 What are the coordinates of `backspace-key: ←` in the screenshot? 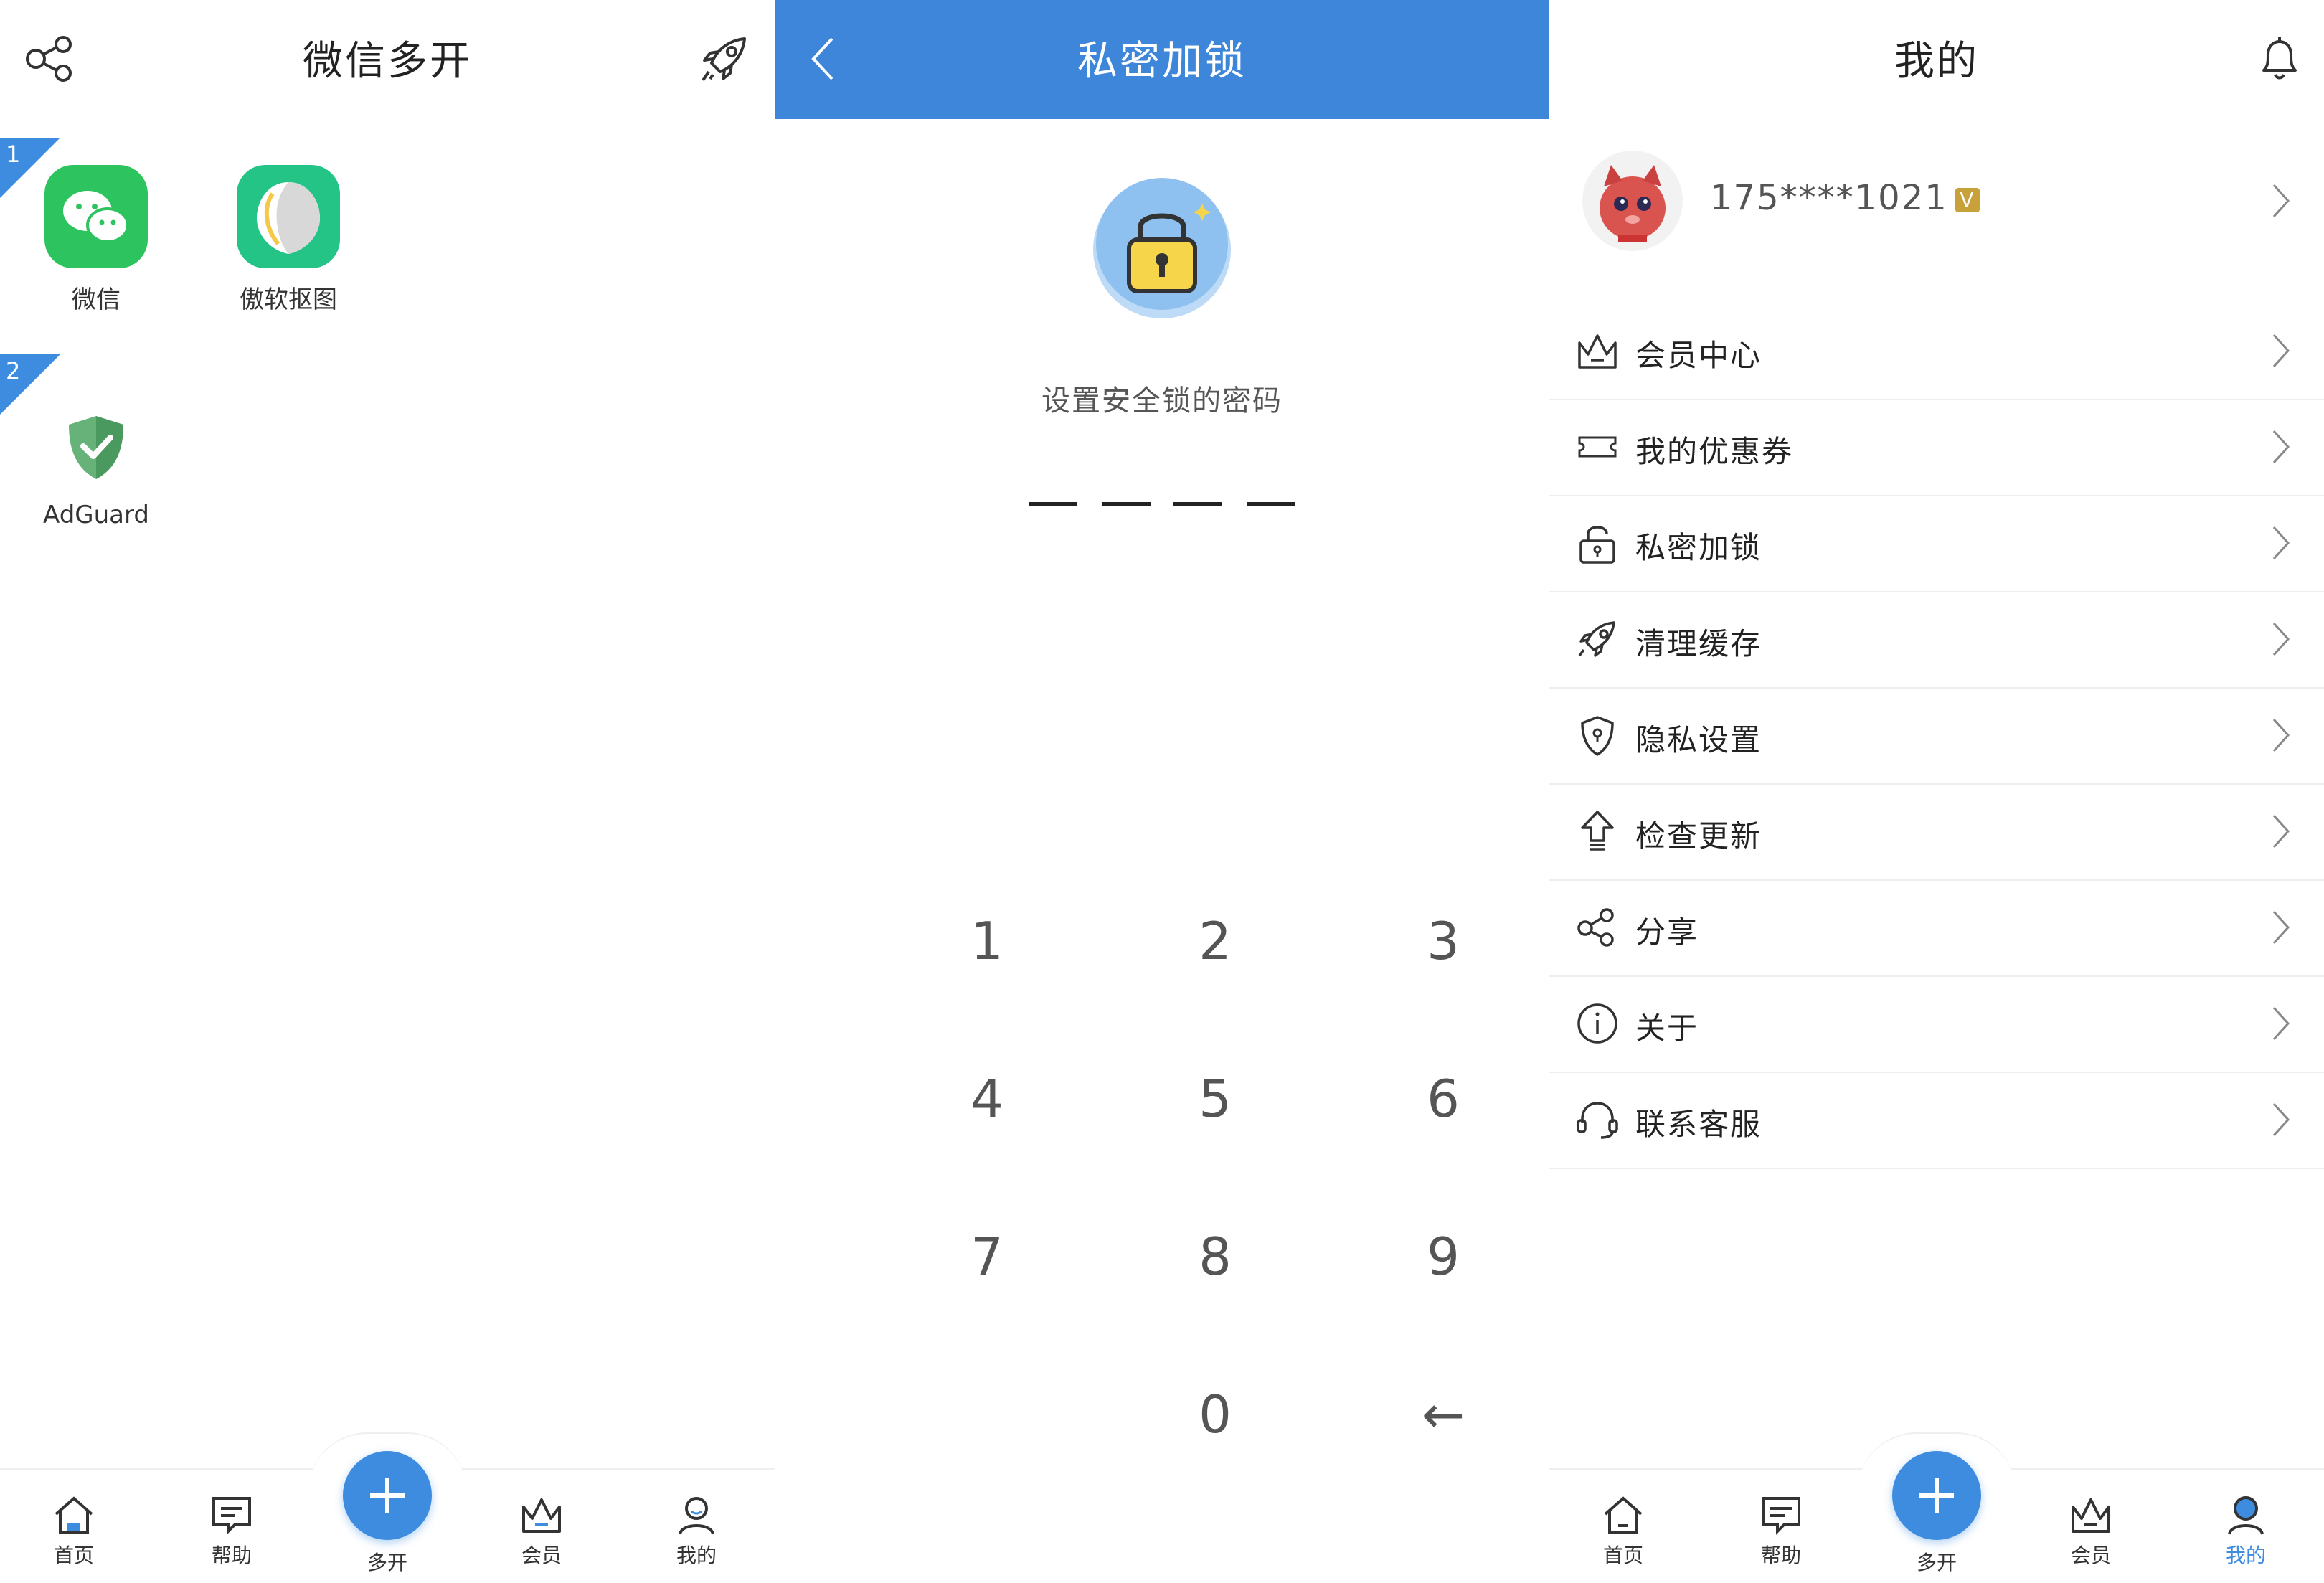 It's located at (1443, 1414).